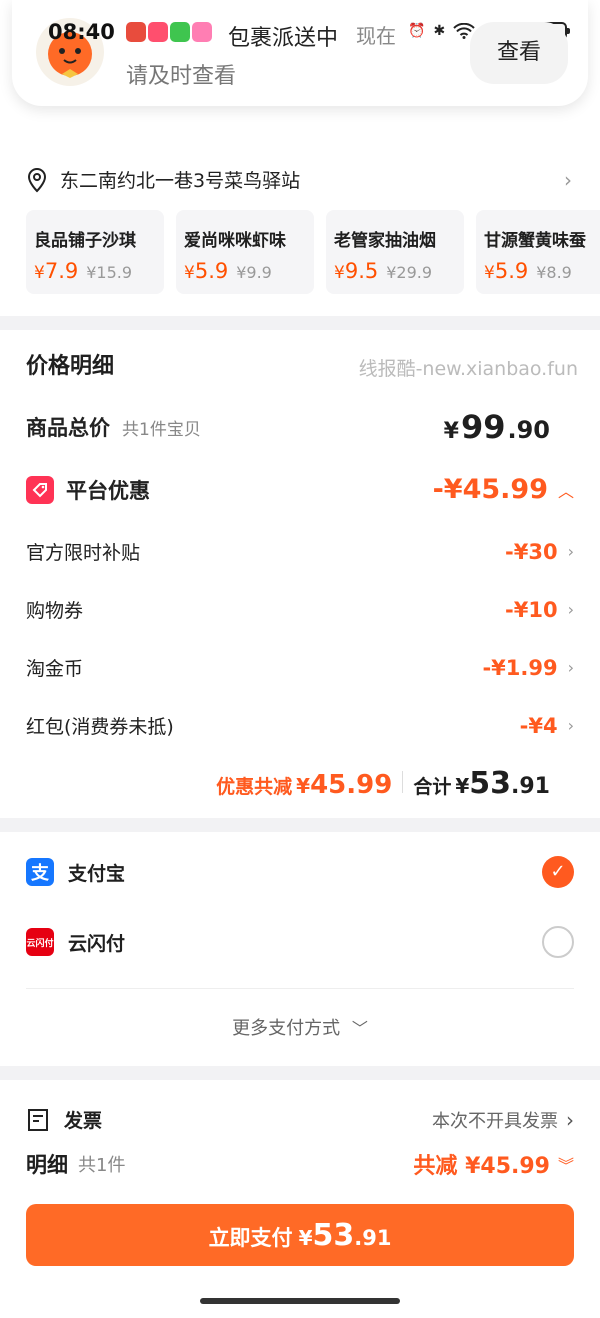 Image resolution: width=600 pixels, height=1318 pixels. Describe the element at coordinates (531, 609) in the screenshot. I see `discount-item-value: -¥10` at that location.